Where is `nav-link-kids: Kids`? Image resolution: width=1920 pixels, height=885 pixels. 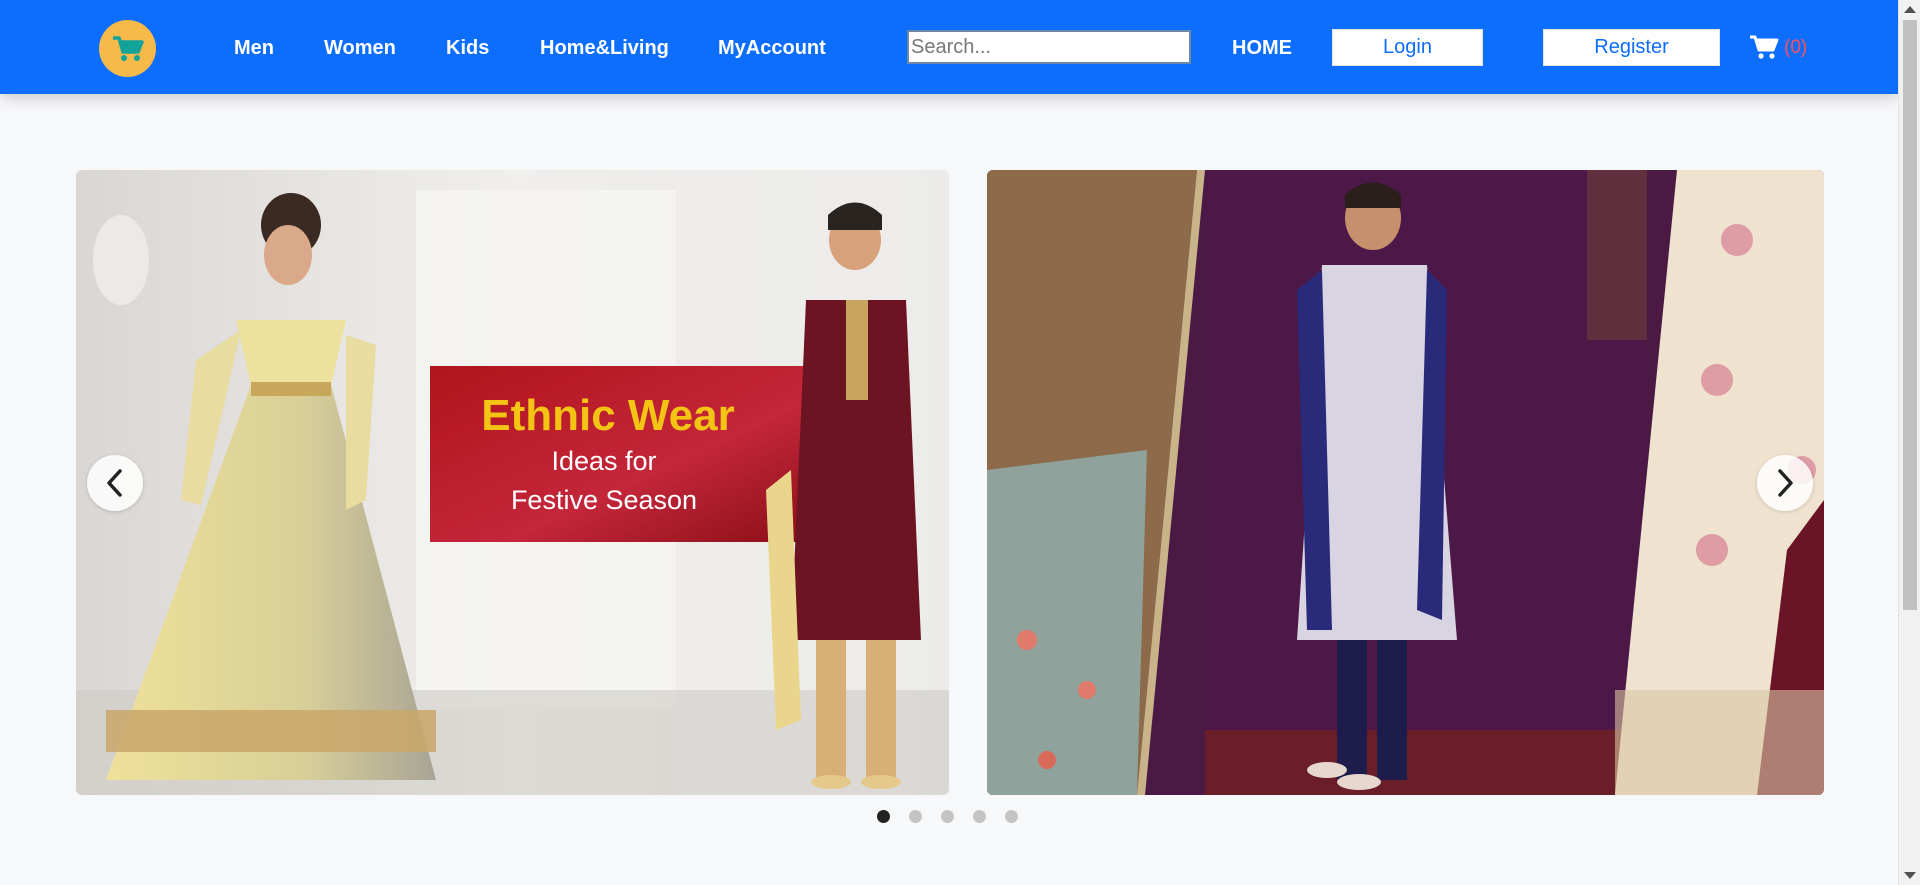
nav-link-kids: Kids is located at coordinates (467, 48).